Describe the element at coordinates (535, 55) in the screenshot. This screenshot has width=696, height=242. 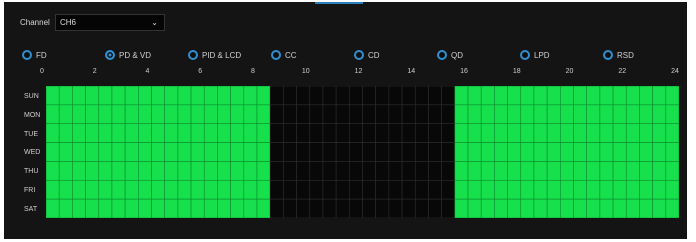
I see `mode-radio-lpd: LPD` at that location.